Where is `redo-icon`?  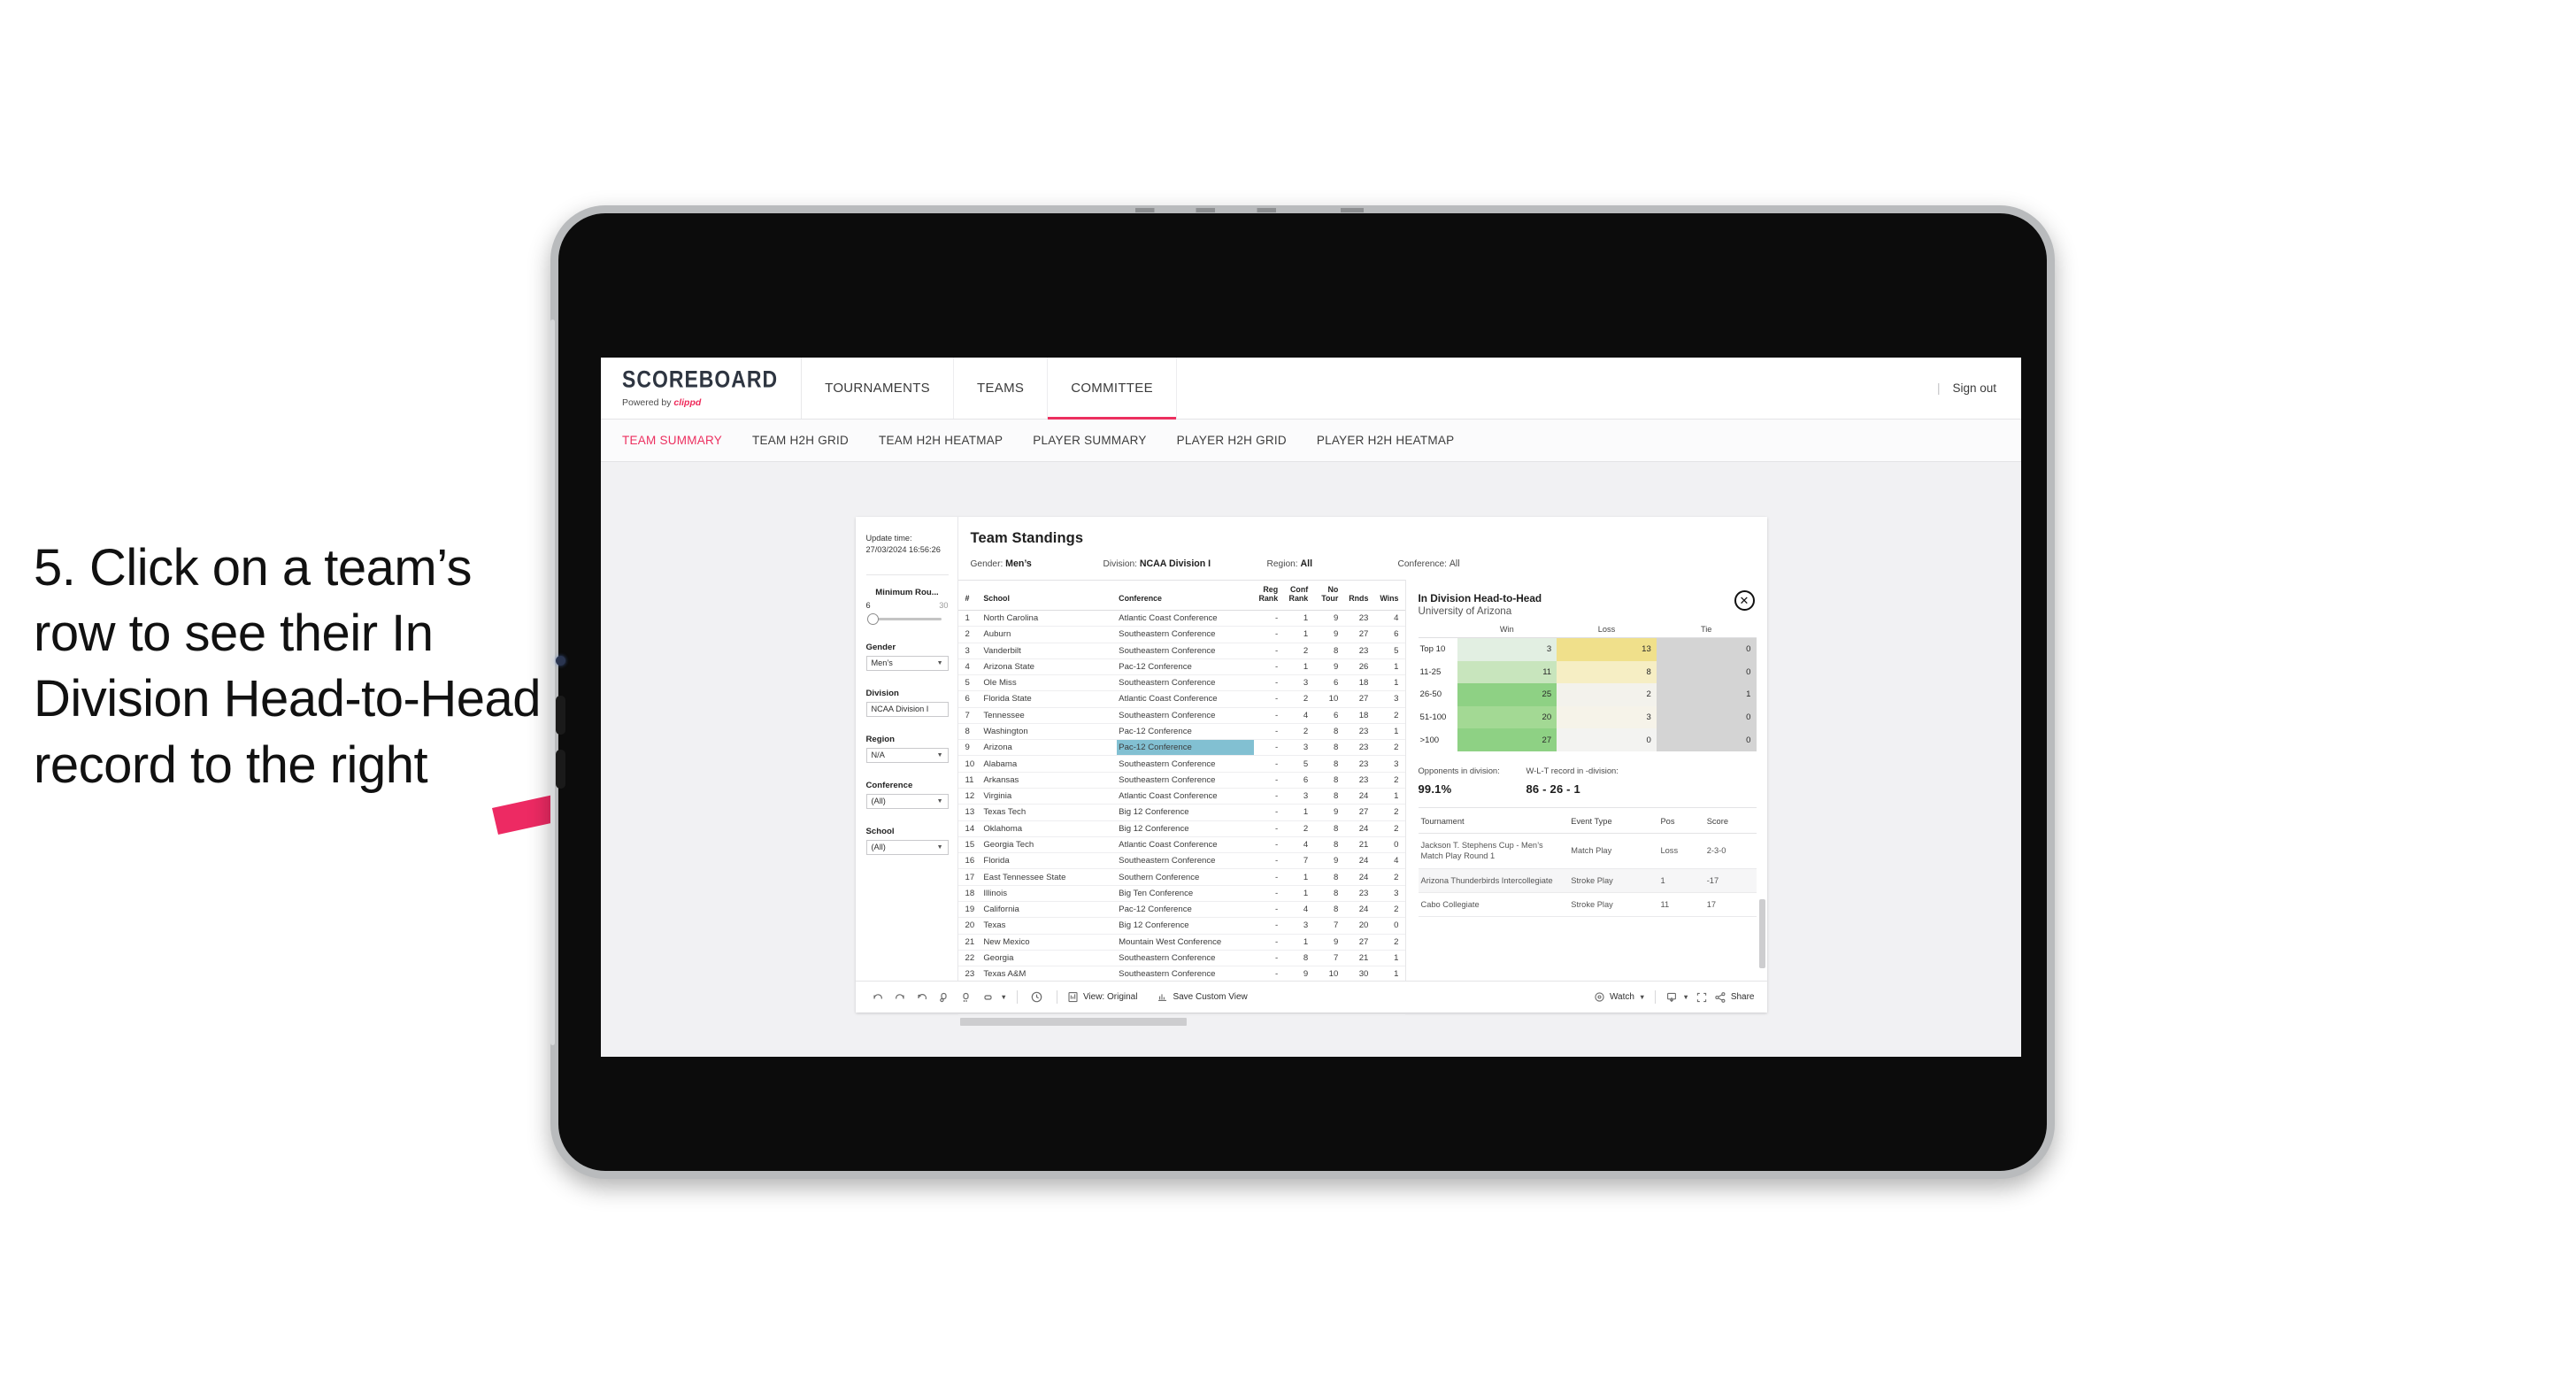
redo-icon is located at coordinates (900, 997).